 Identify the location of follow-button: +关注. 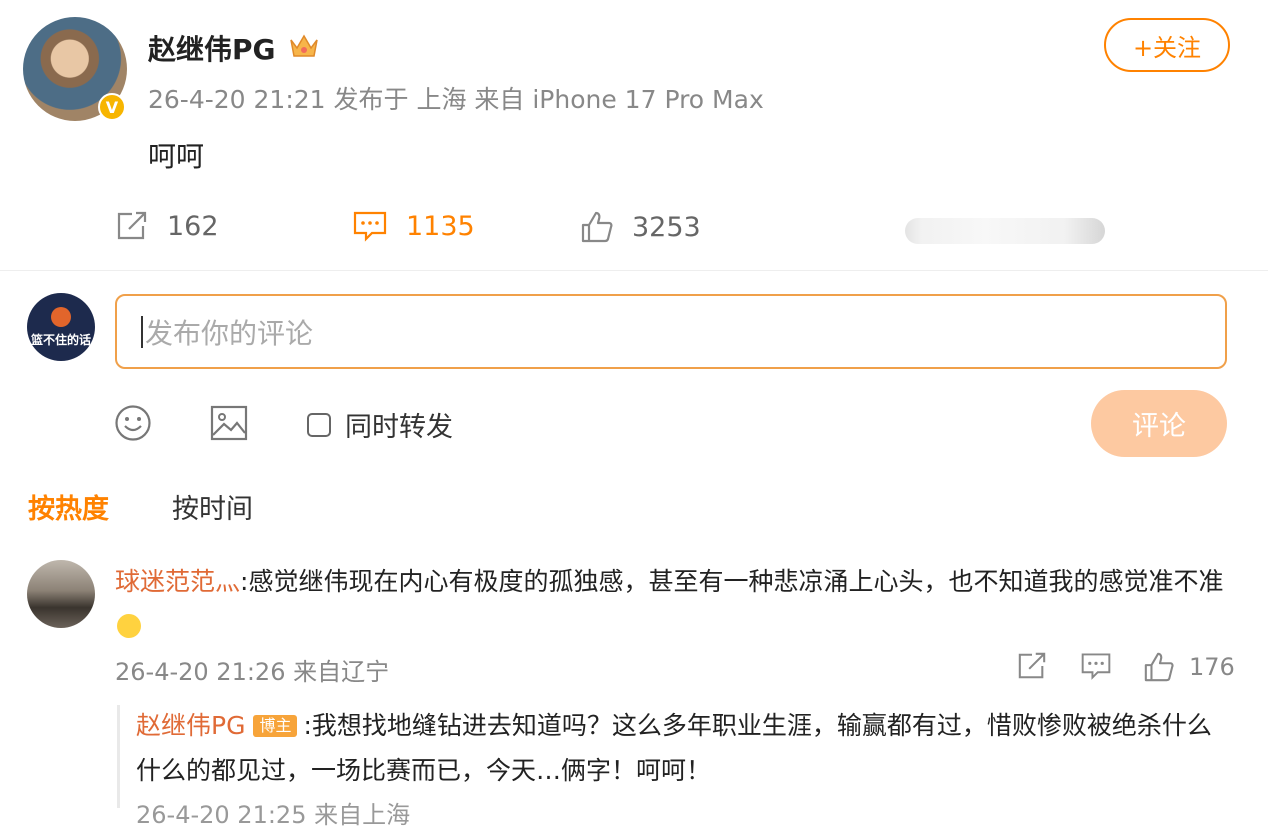
(1167, 45).